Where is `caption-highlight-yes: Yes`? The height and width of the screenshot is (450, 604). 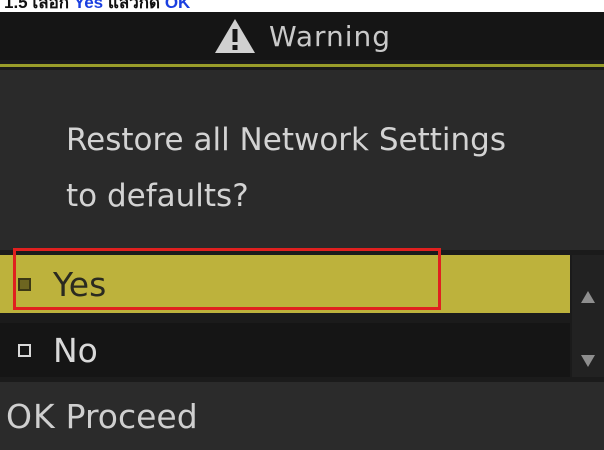
caption-highlight-yes: Yes is located at coordinates (88, 6).